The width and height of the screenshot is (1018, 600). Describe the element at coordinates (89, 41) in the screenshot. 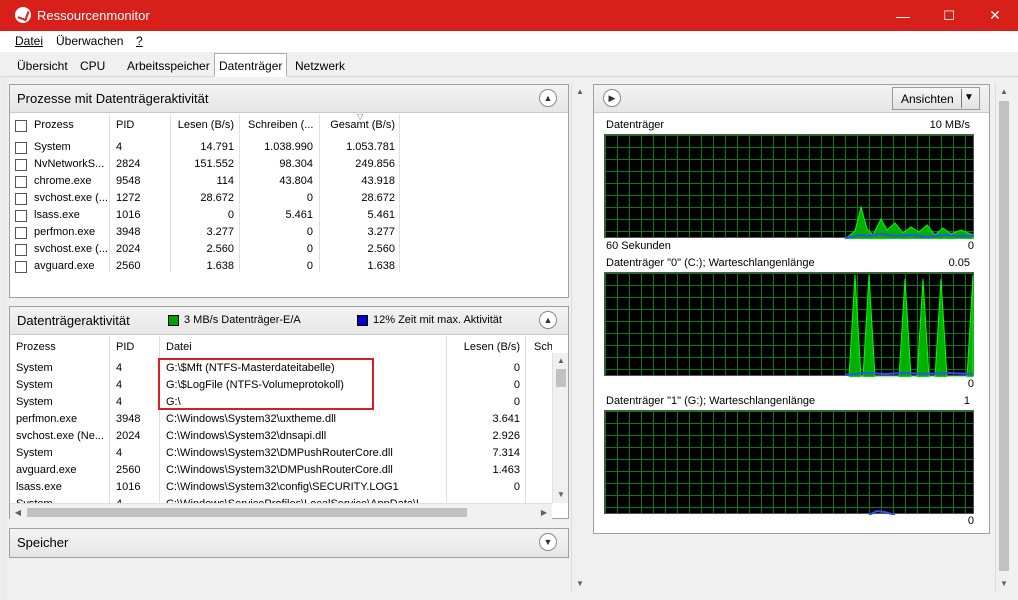

I see `menu-ueberwachen: Überwachen` at that location.